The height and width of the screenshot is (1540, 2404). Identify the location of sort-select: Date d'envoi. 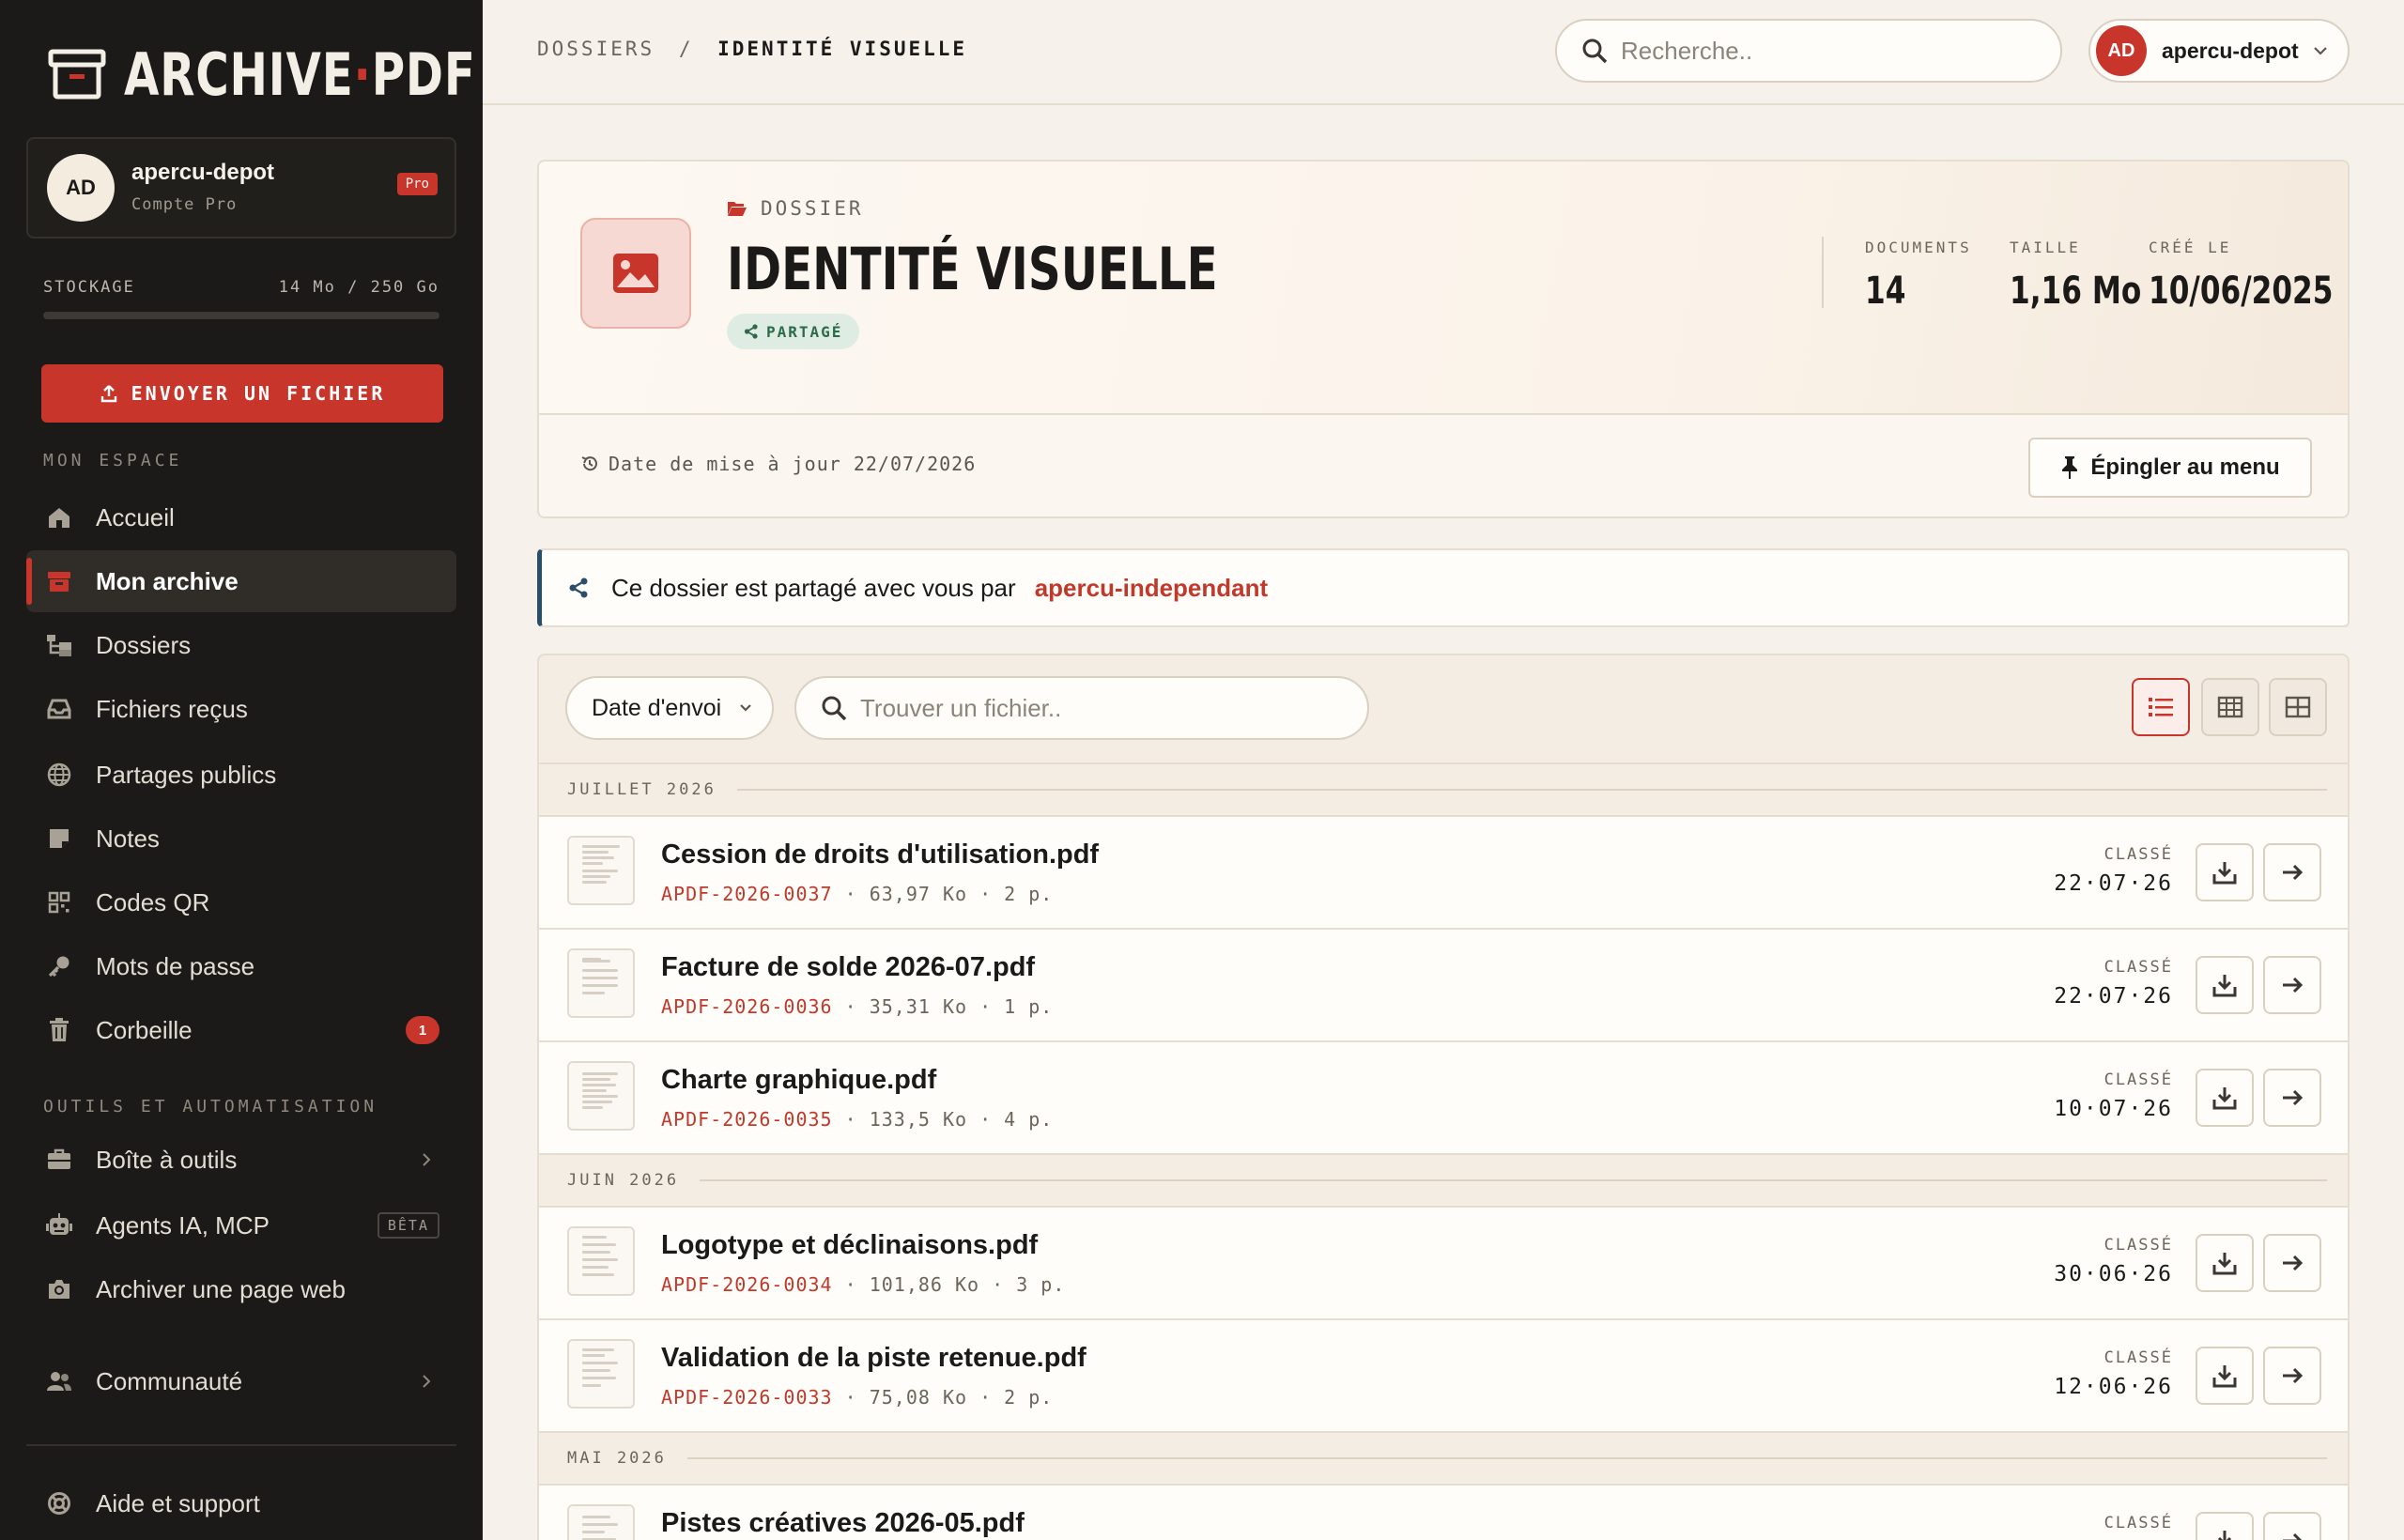
(669, 708).